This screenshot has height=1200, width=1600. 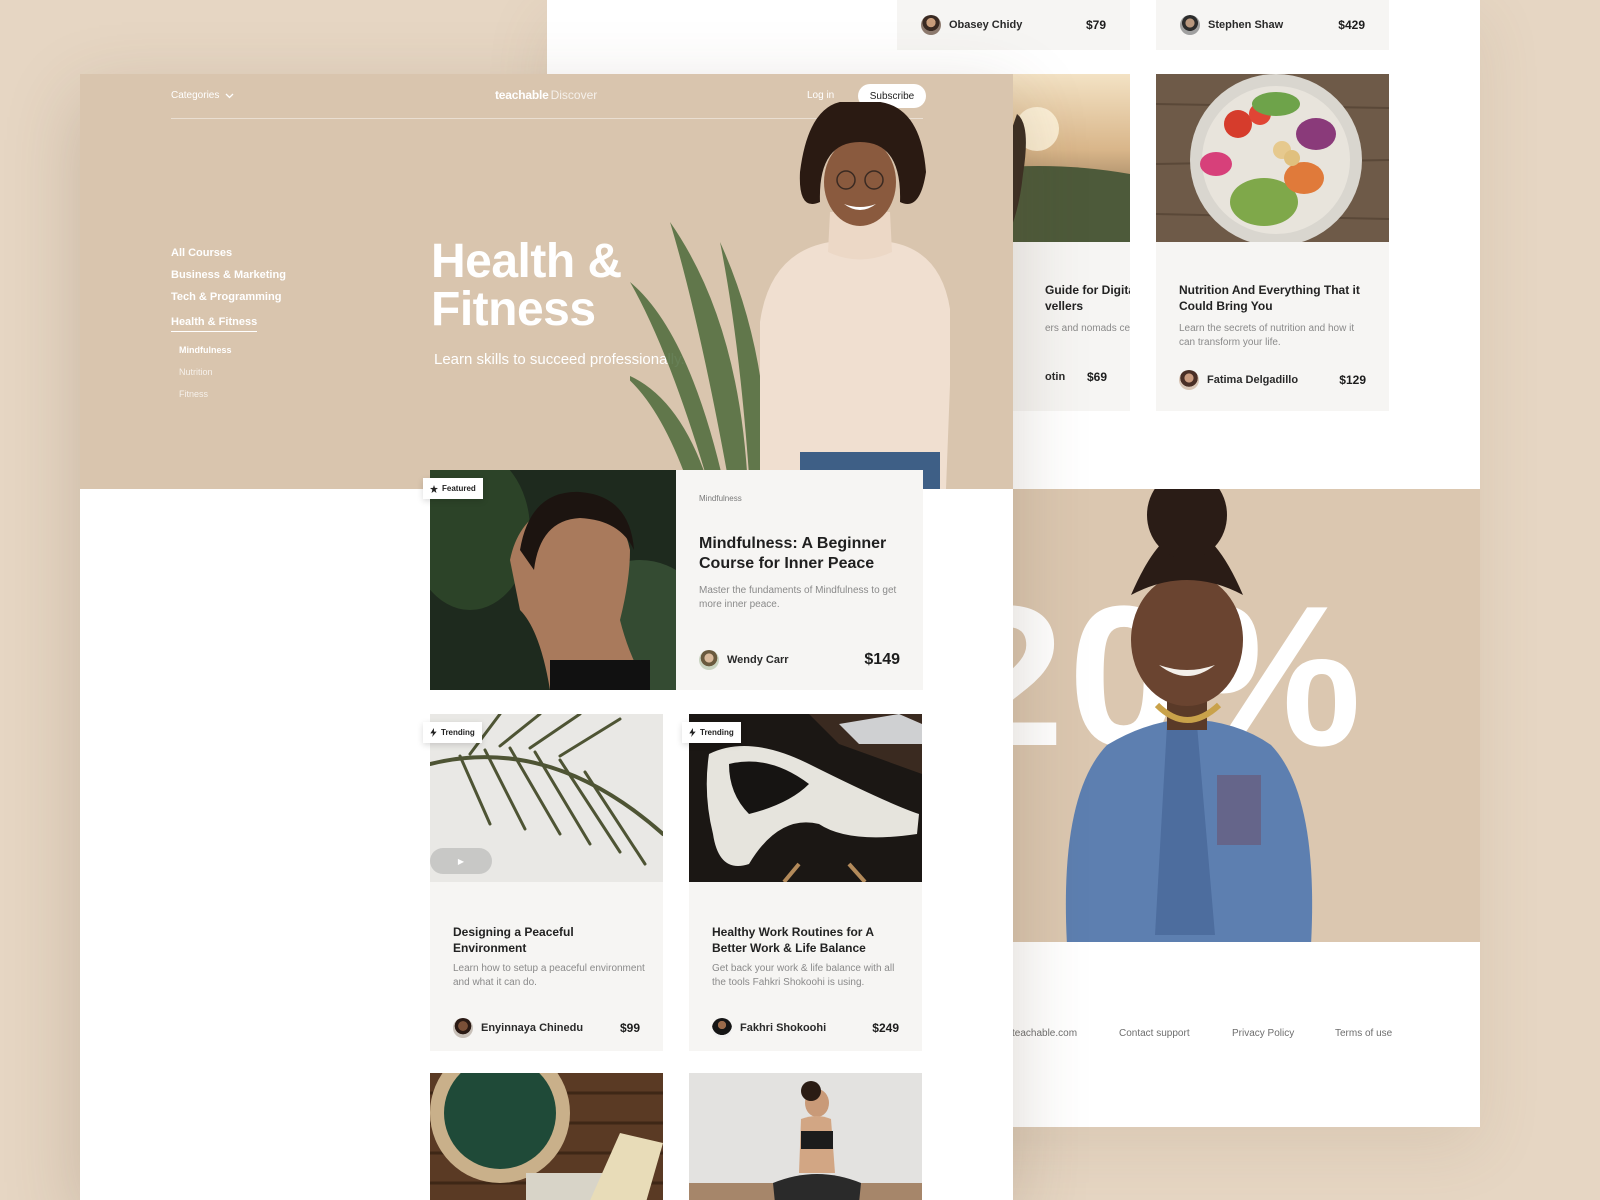 I want to click on top-instructor-strip: Stephen Shaw $429, so click(x=1272, y=25).